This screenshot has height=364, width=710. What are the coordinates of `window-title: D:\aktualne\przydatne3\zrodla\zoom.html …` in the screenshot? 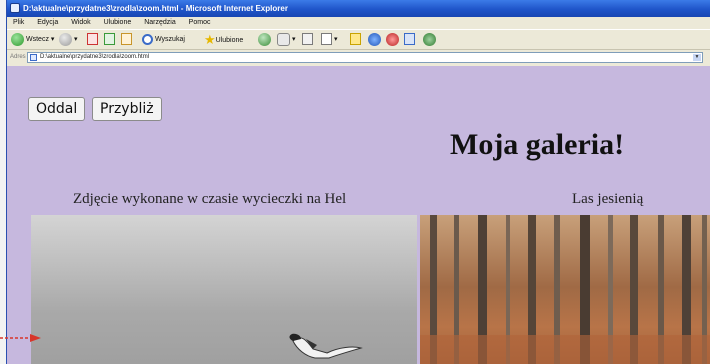 It's located at (155, 8).